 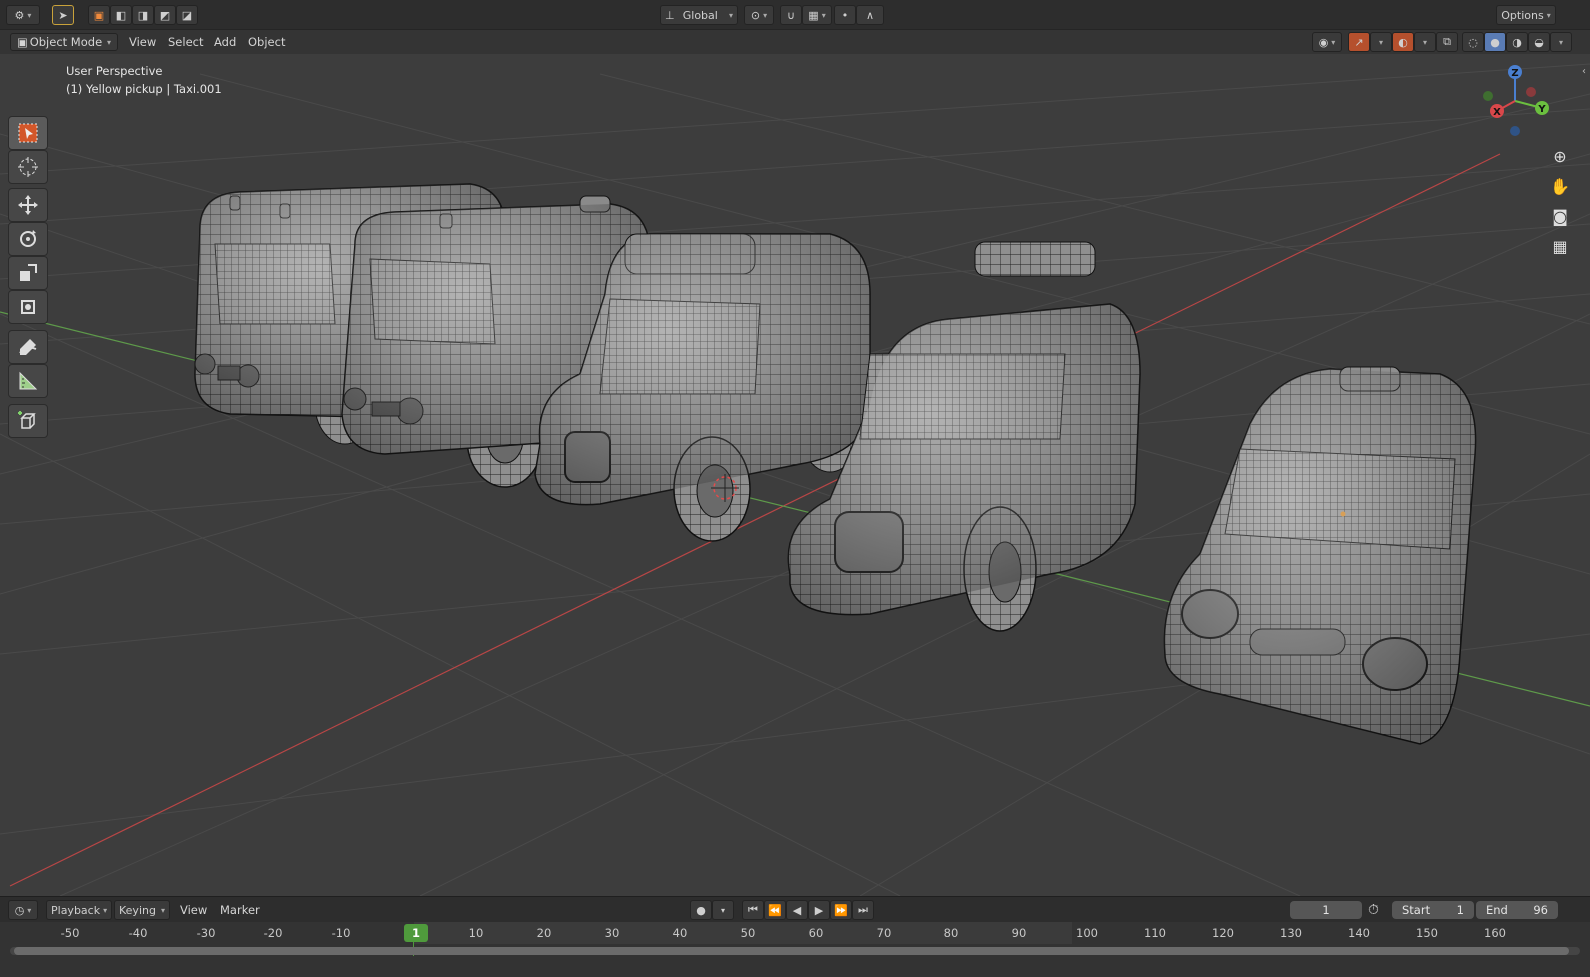 What do you see at coordinates (819, 910) in the screenshot?
I see `play-button: ▶` at bounding box center [819, 910].